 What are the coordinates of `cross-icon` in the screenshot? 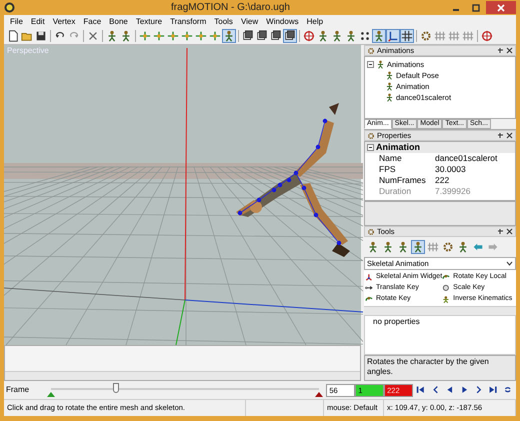 It's located at (93, 36).